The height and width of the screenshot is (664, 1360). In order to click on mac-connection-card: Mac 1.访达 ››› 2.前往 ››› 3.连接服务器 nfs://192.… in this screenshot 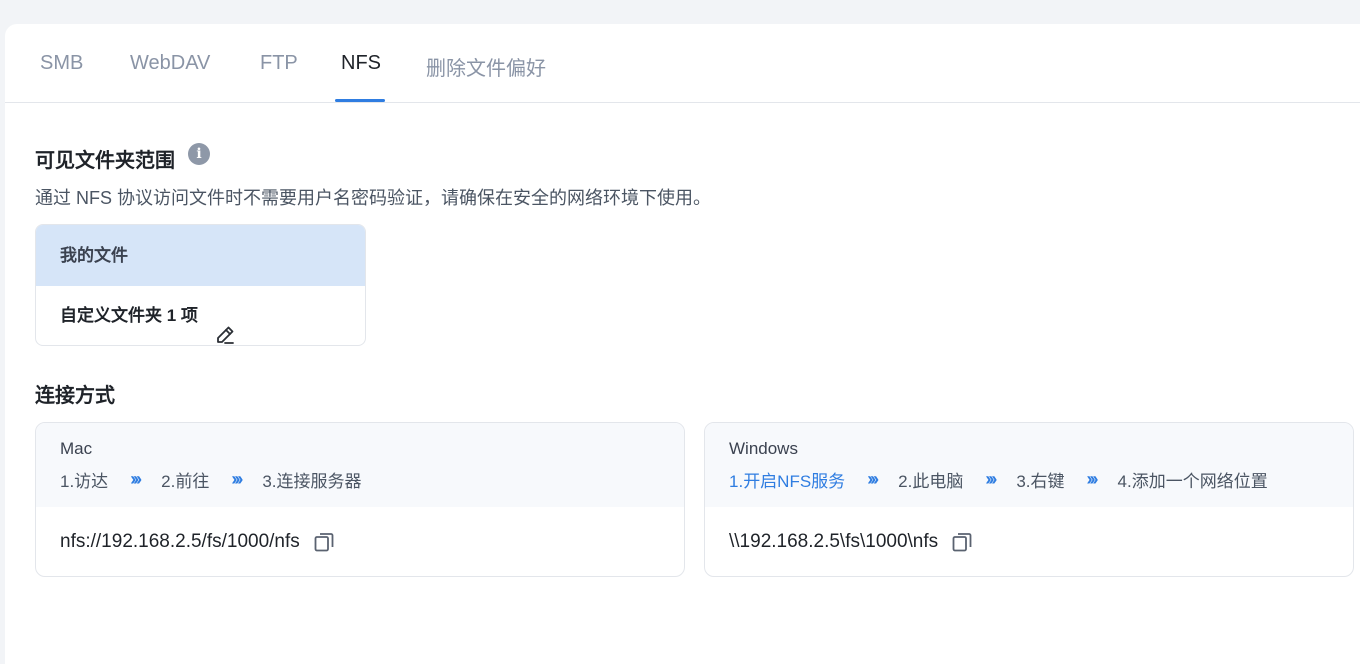, I will do `click(360, 499)`.